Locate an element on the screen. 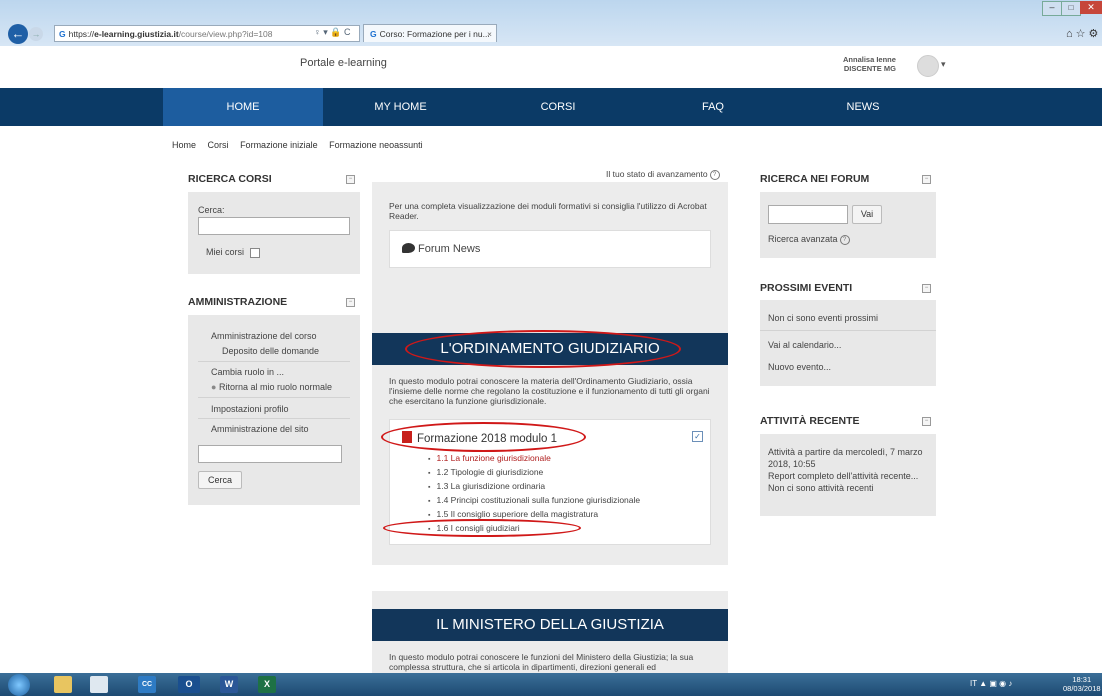  explorer-icon is located at coordinates (63, 684).